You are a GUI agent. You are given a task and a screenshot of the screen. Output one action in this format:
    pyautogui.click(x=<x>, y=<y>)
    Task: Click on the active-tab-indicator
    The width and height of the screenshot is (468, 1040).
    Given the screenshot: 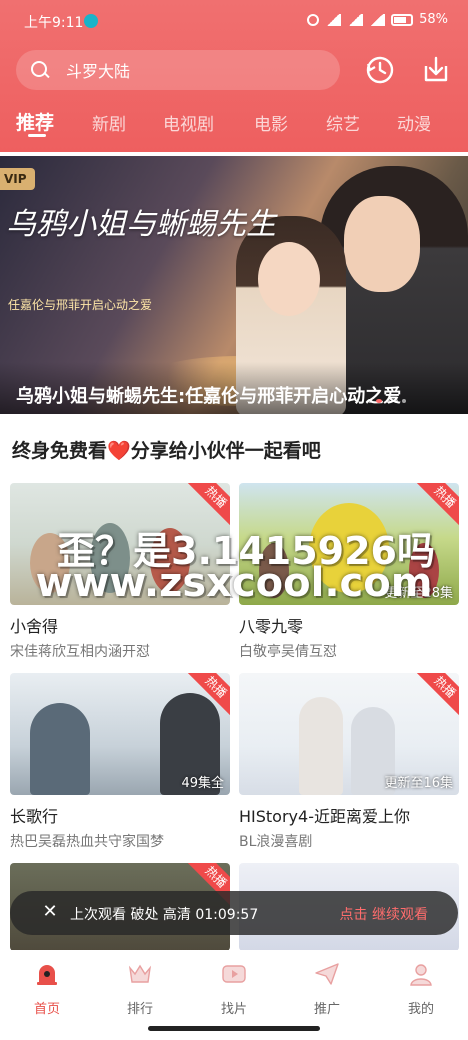 What is the action you would take?
    pyautogui.click(x=37, y=135)
    